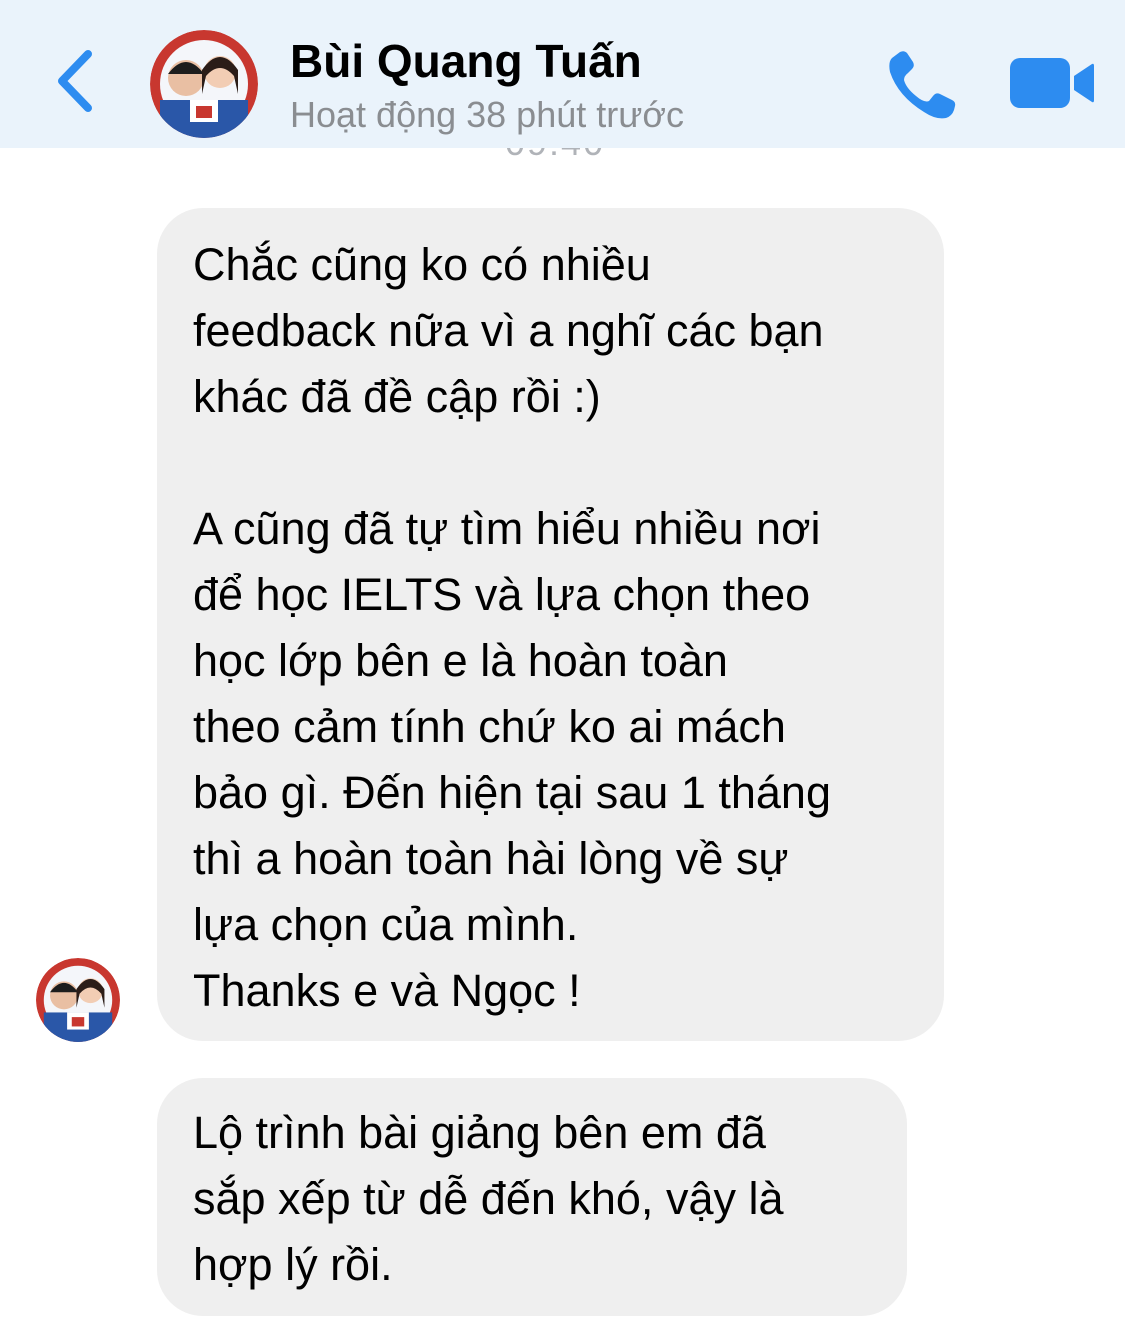 The image size is (1125, 1324). I want to click on message-line: khác đã đề cập rồi :), so click(397, 396).